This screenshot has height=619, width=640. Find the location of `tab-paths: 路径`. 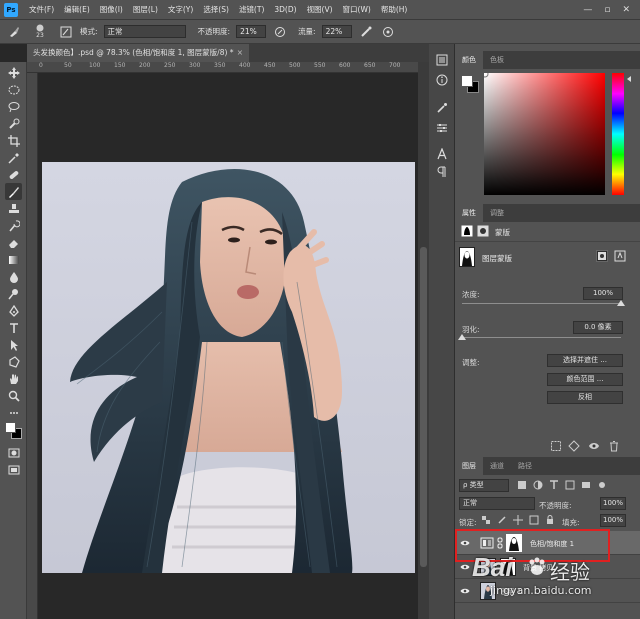

tab-paths: 路径 is located at coordinates (525, 466).